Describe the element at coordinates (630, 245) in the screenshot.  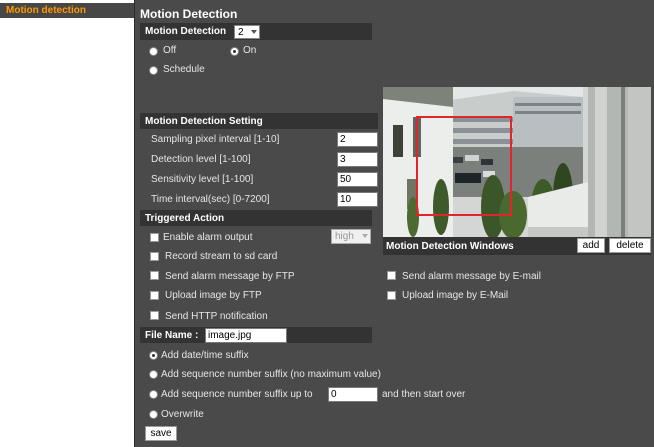
I see `delete-window-button: delete` at that location.